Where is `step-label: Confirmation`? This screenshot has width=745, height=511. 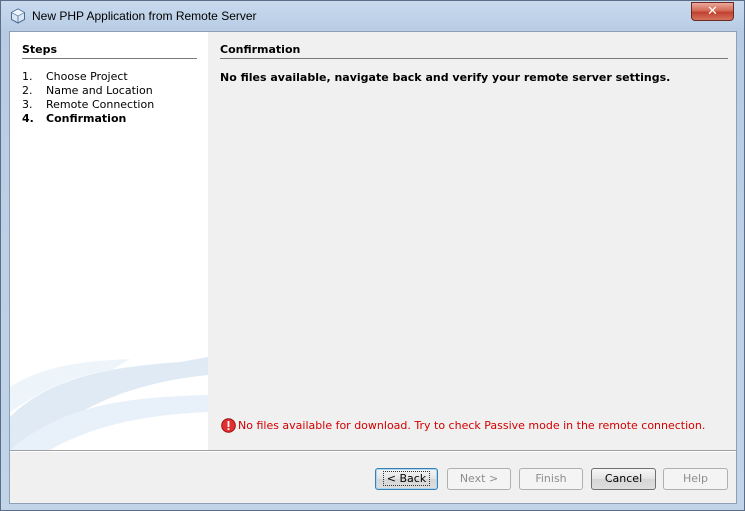
step-label: Confirmation is located at coordinates (86, 118).